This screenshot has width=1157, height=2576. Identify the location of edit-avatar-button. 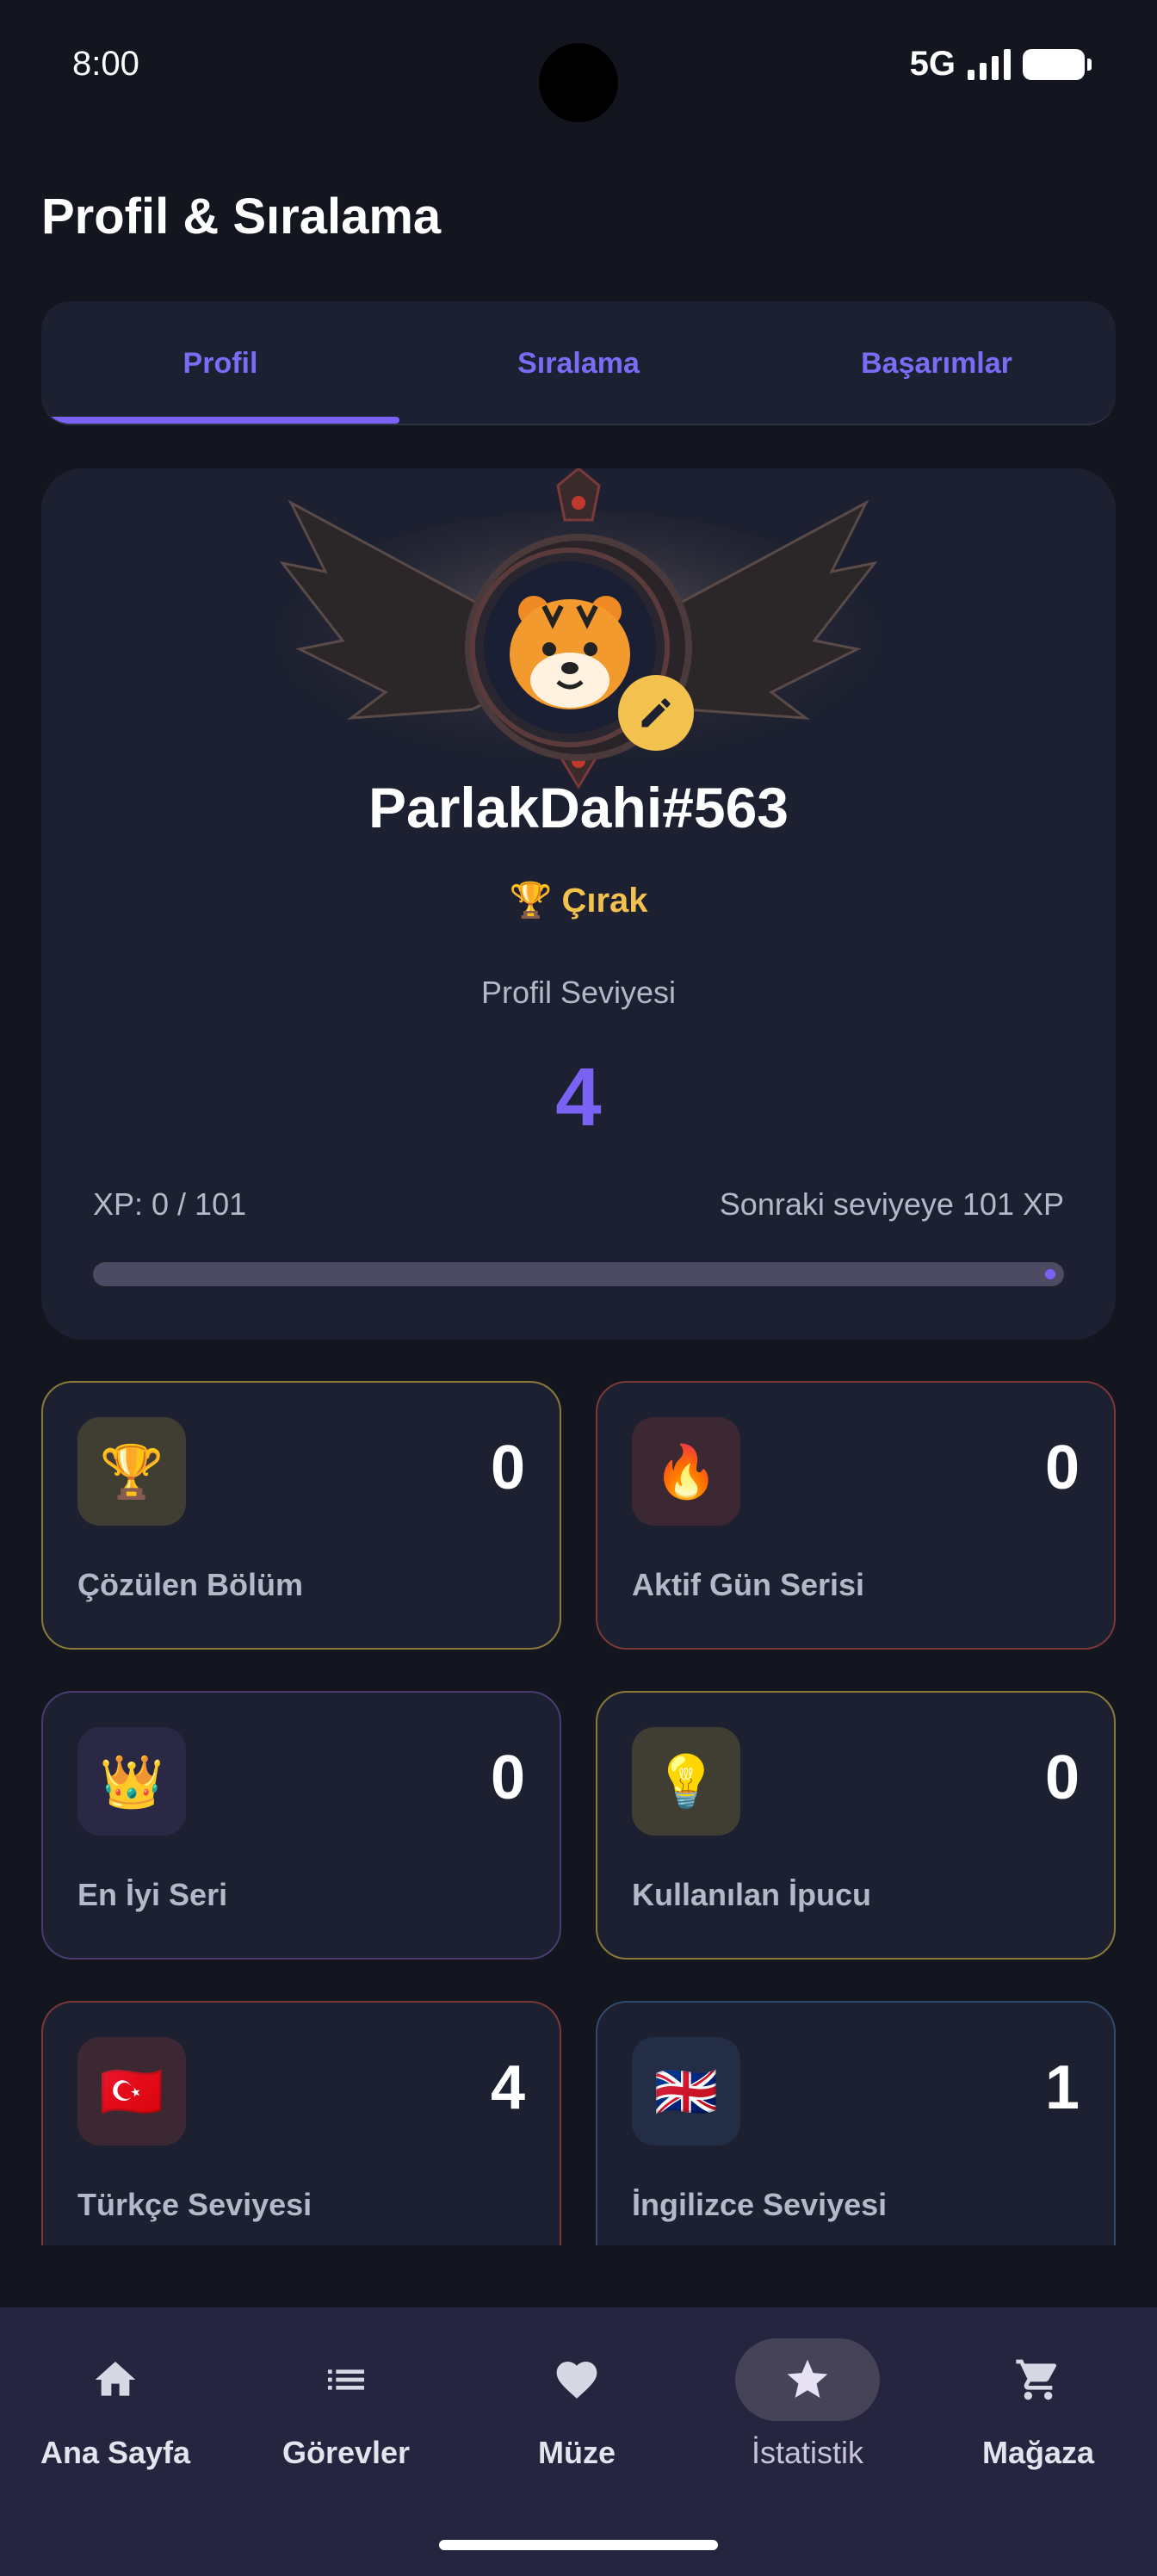
(656, 713).